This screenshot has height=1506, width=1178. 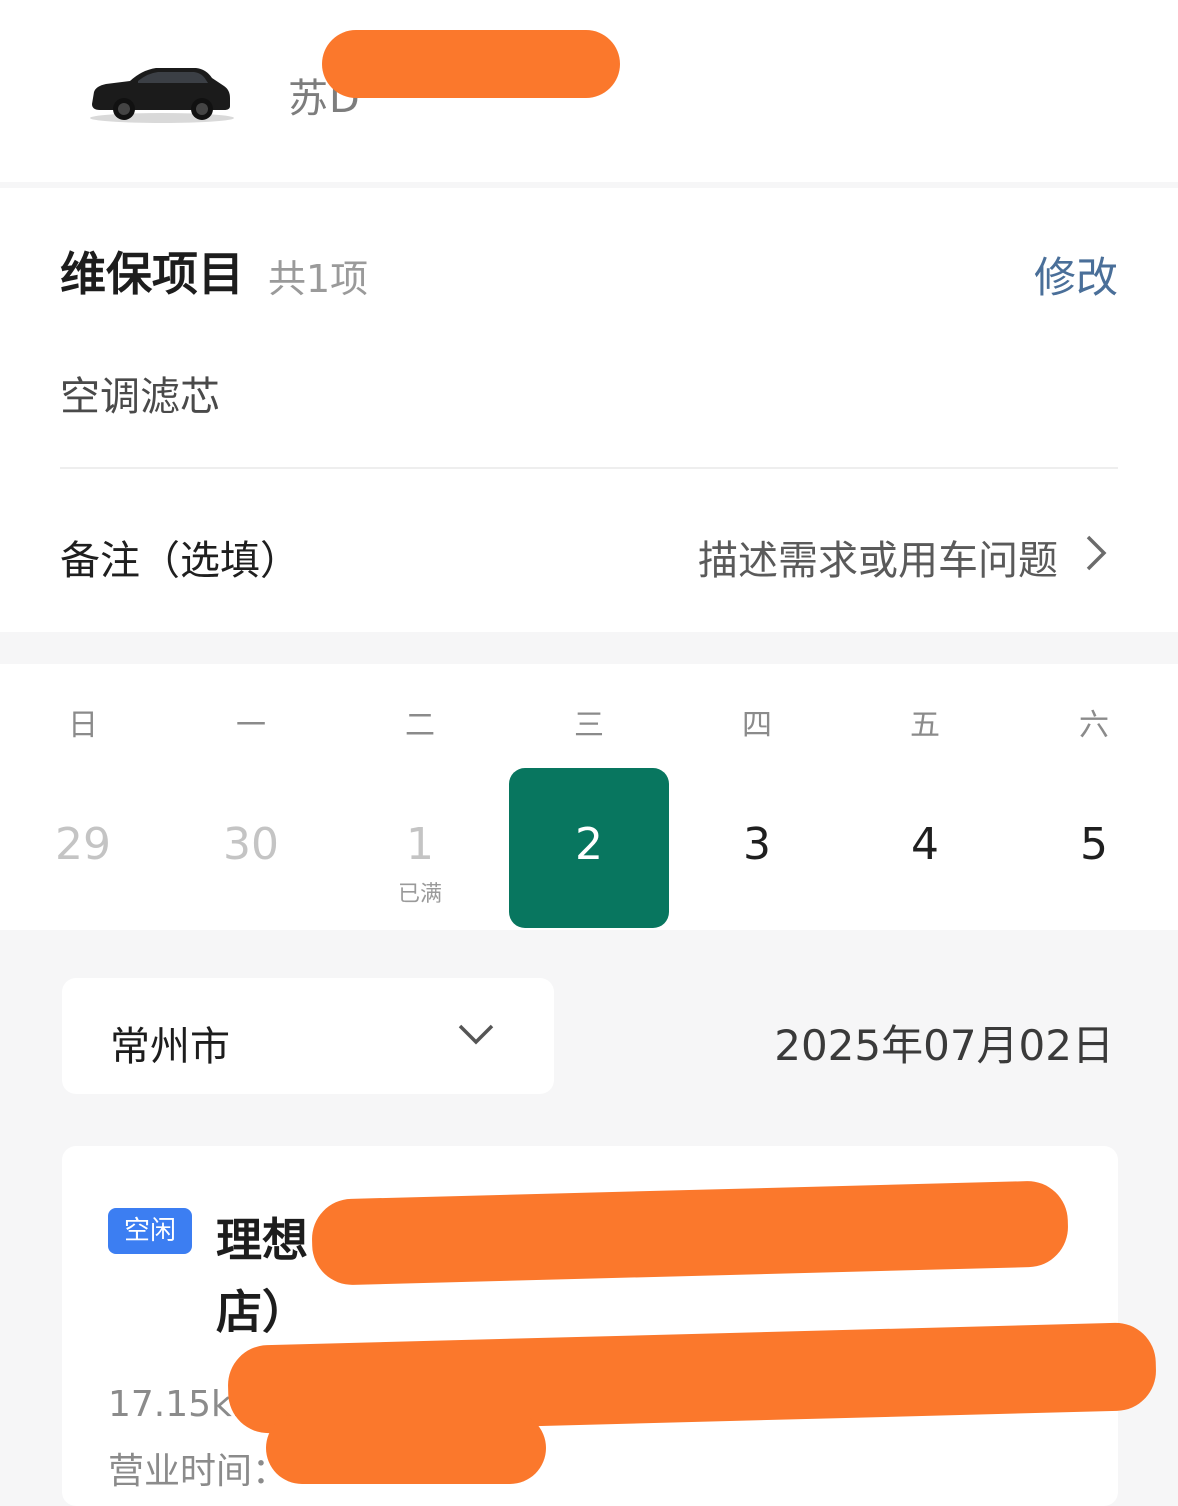 What do you see at coordinates (83, 725) in the screenshot?
I see `weekday-sun: 日` at bounding box center [83, 725].